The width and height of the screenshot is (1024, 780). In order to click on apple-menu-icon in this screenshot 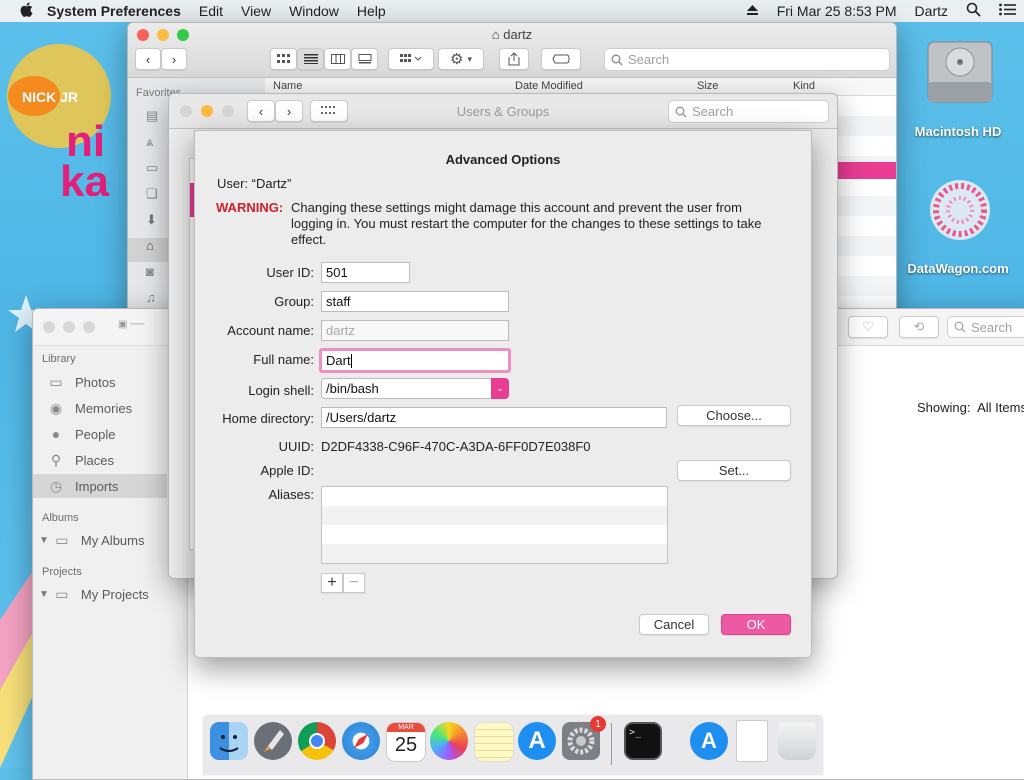, I will do `click(26, 11)`.